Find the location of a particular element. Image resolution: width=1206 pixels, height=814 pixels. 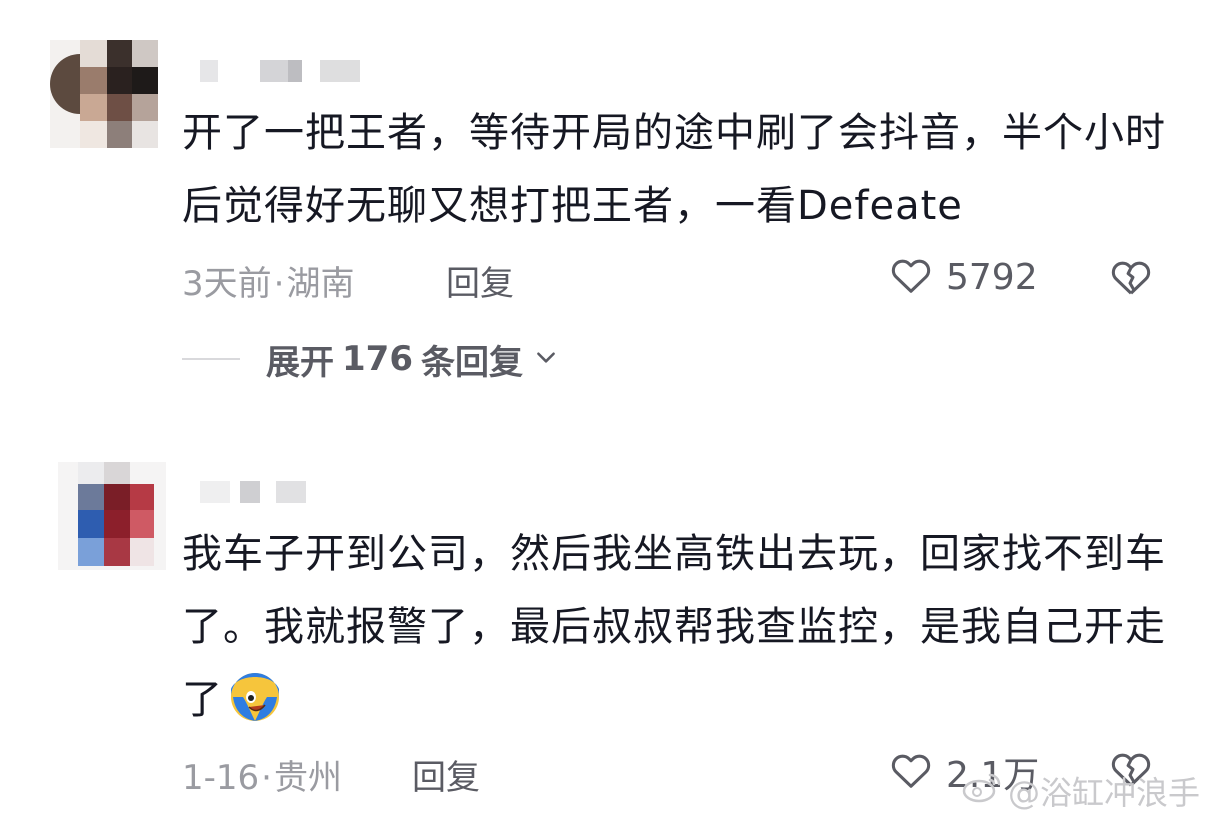

comment-meta: 1-16·贵州 is located at coordinates (262, 774).